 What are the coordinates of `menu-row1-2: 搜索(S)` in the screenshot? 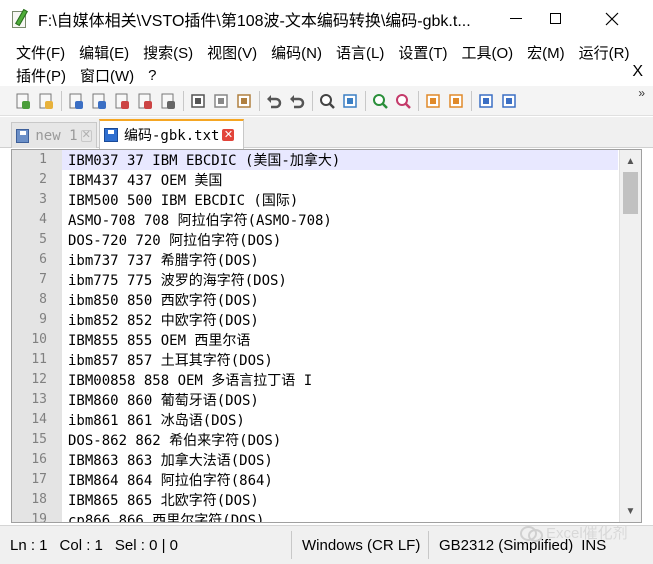 It's located at (168, 52).